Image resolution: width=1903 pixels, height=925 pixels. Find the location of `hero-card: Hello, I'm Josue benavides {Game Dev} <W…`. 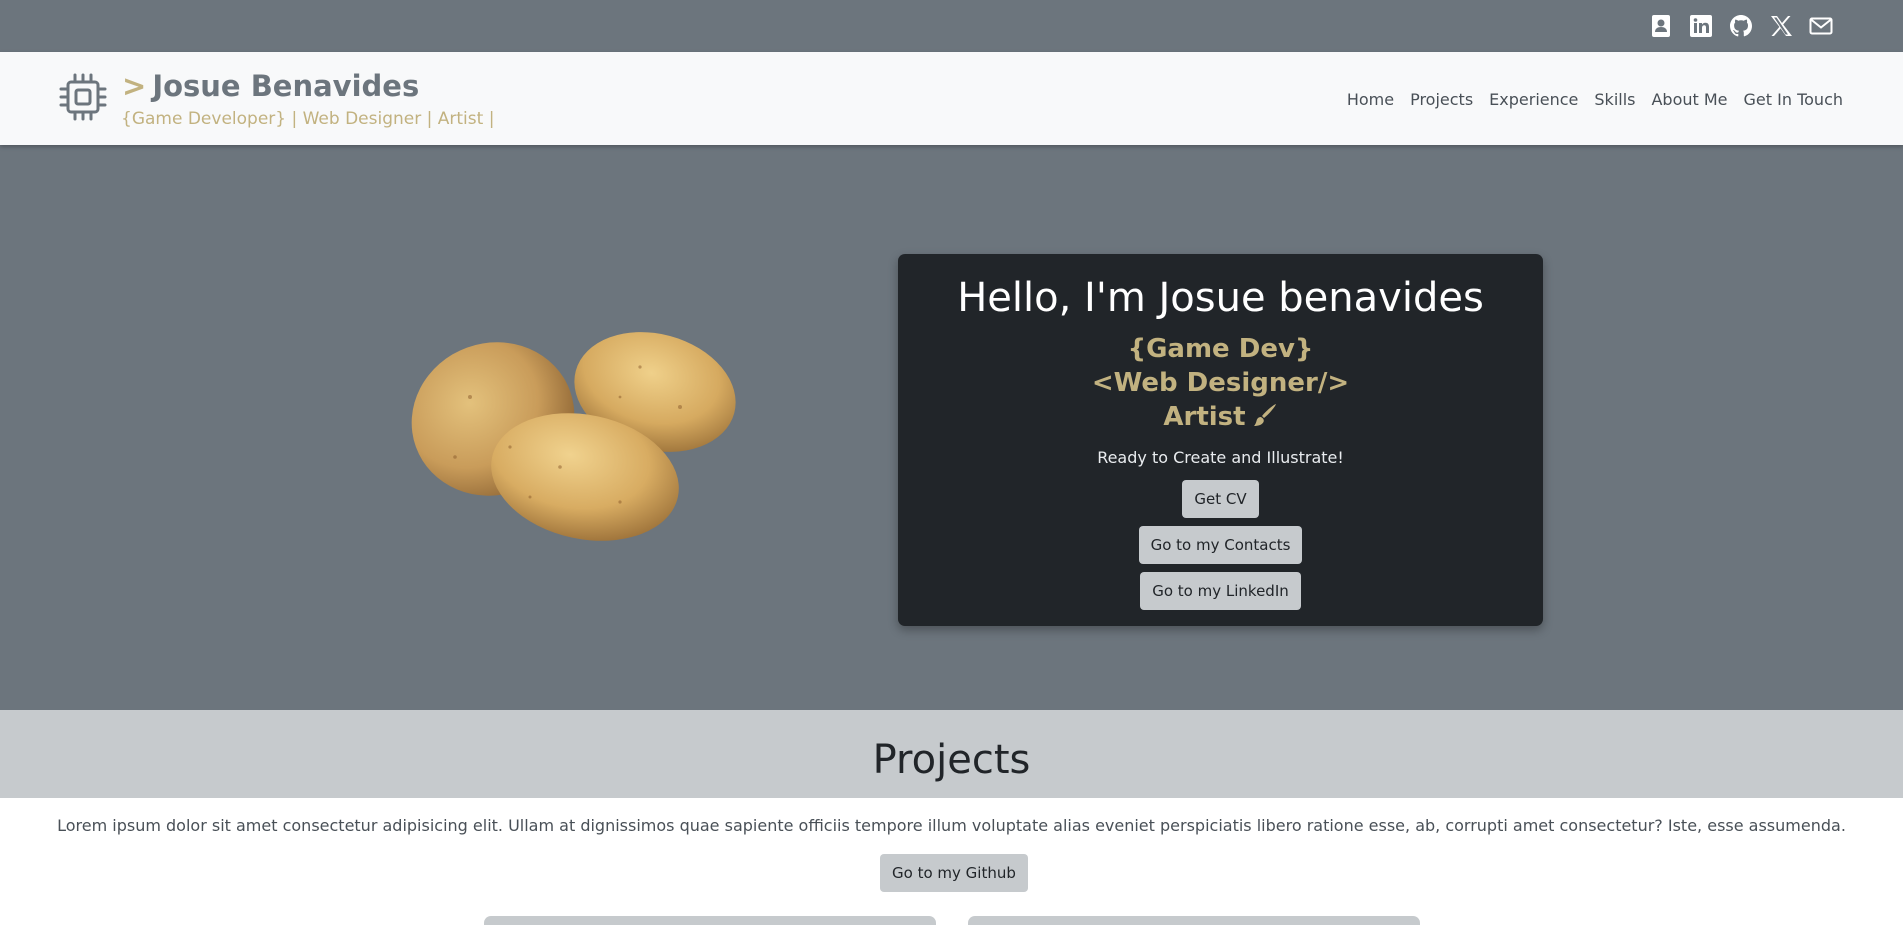

hero-card: Hello, I'm Josue benavides {Game Dev} <W… is located at coordinates (1220, 440).